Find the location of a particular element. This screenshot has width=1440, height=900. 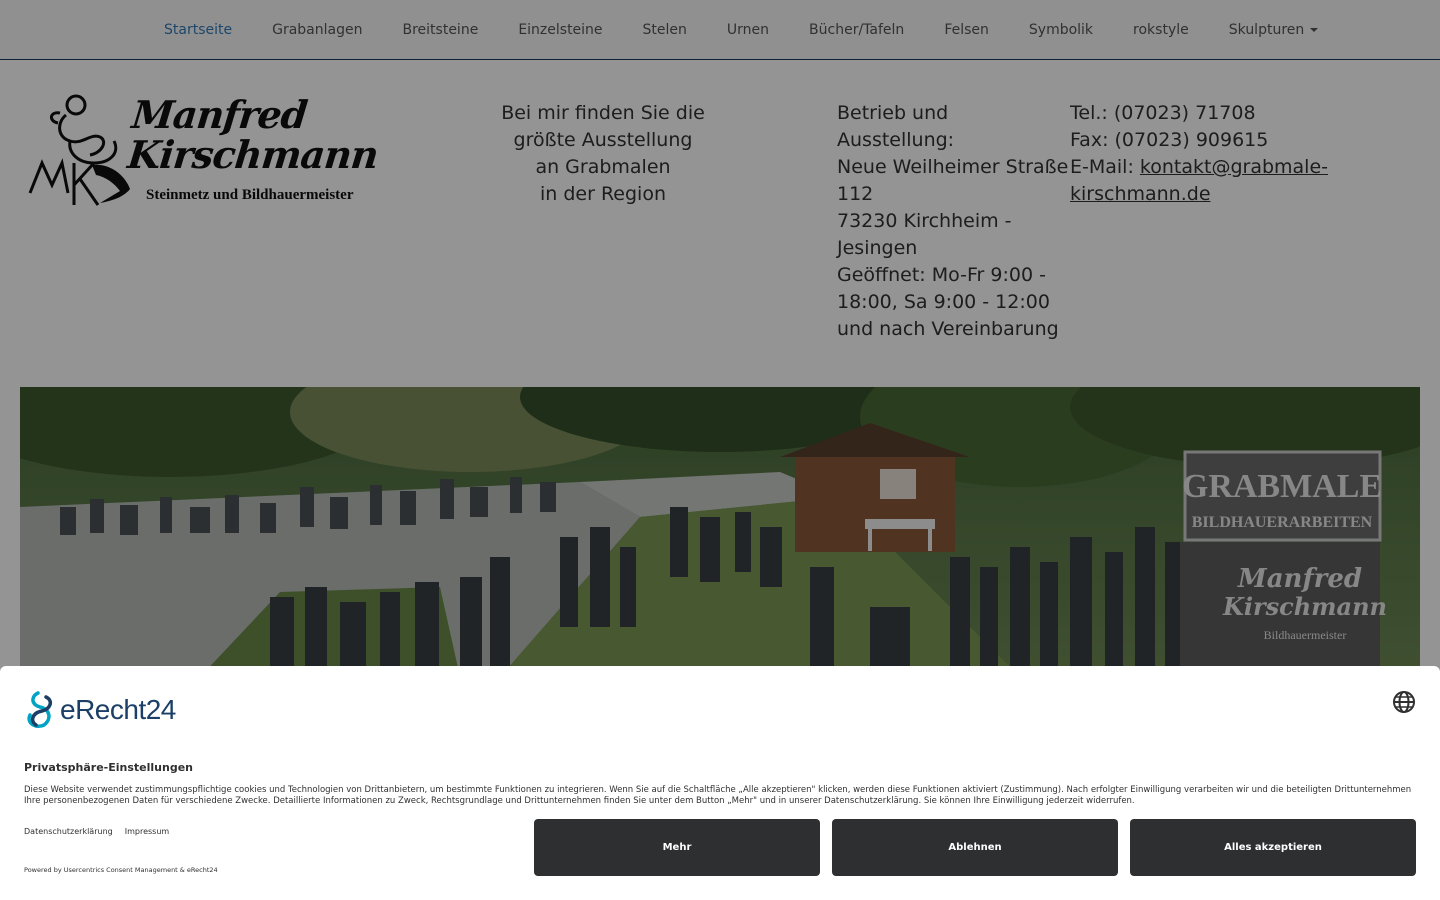

erecht24-logo: eRecht24 is located at coordinates (100, 710).